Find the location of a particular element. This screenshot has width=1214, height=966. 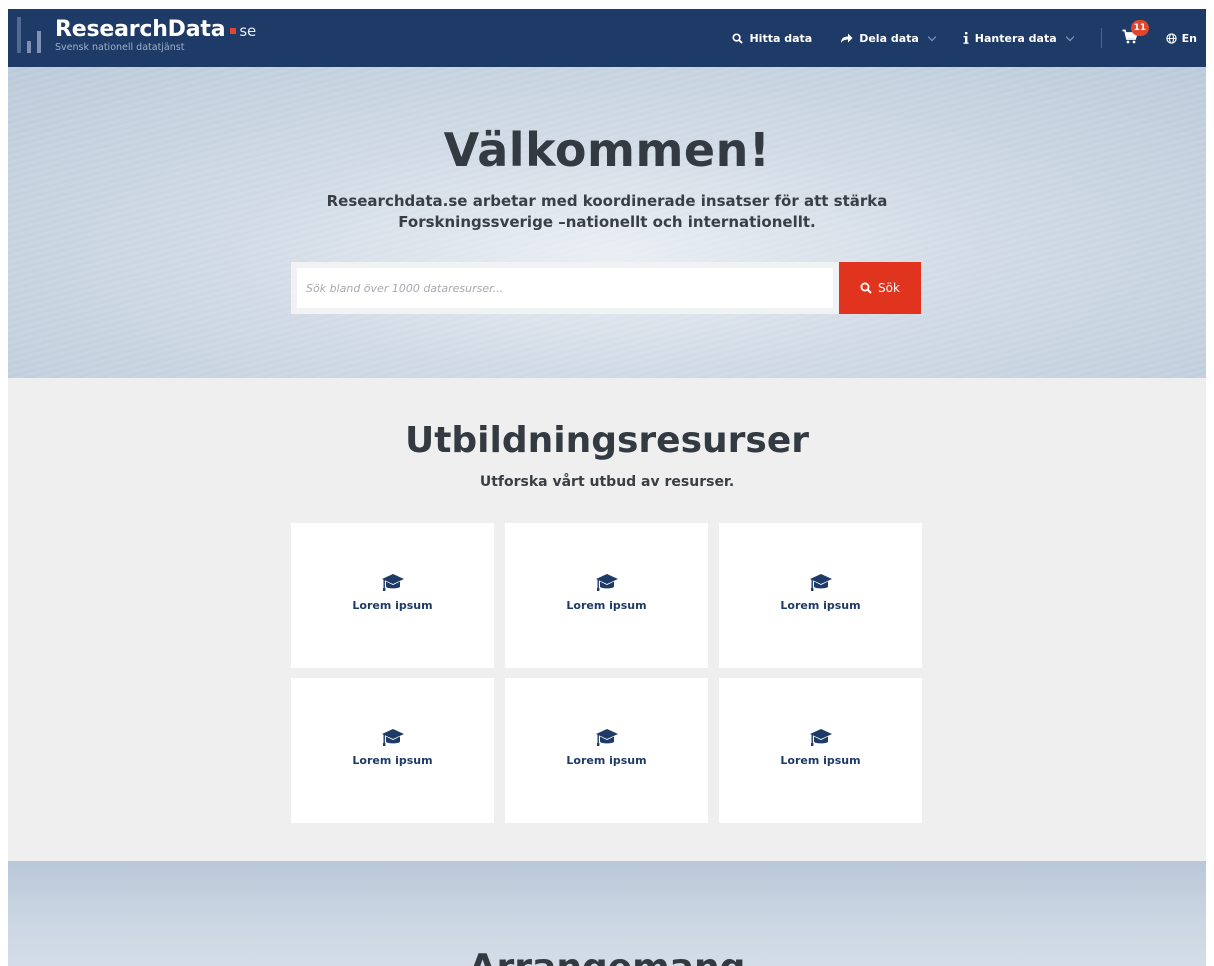

cart-button: 11 is located at coordinates (1136, 33).